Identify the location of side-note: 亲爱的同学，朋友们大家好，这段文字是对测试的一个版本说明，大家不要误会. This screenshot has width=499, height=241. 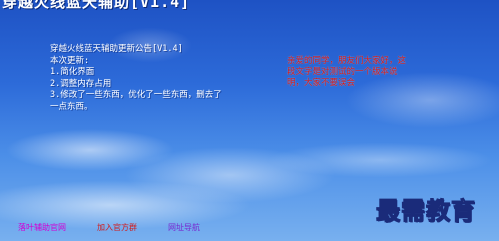
(347, 72).